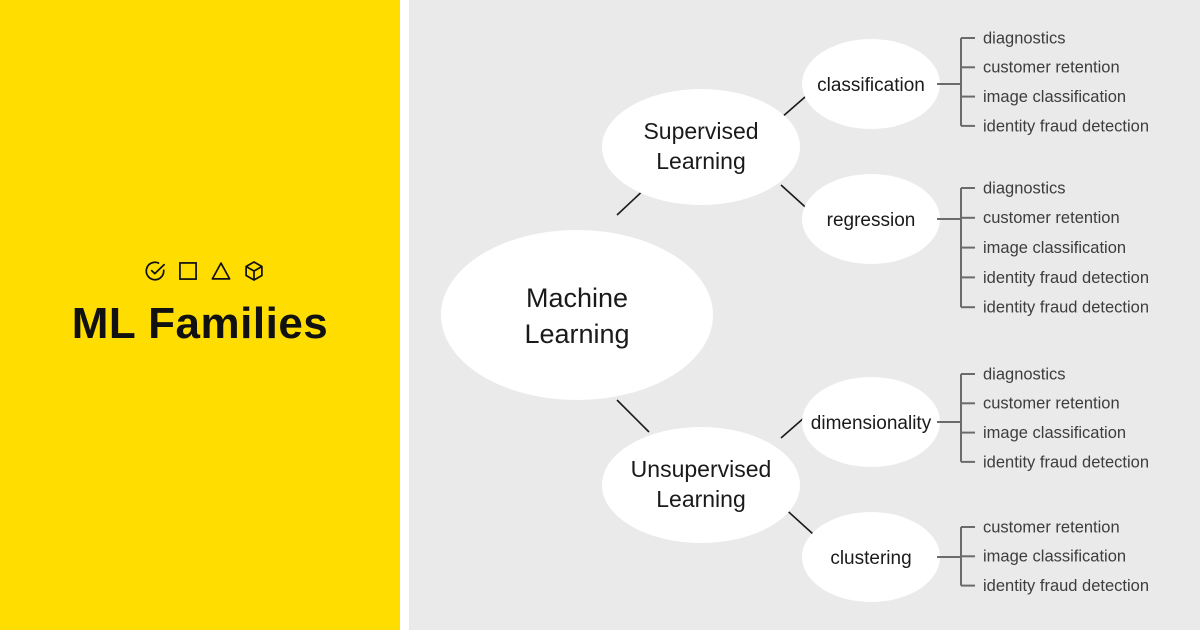  I want to click on node-clustering: clustering, so click(871, 557).